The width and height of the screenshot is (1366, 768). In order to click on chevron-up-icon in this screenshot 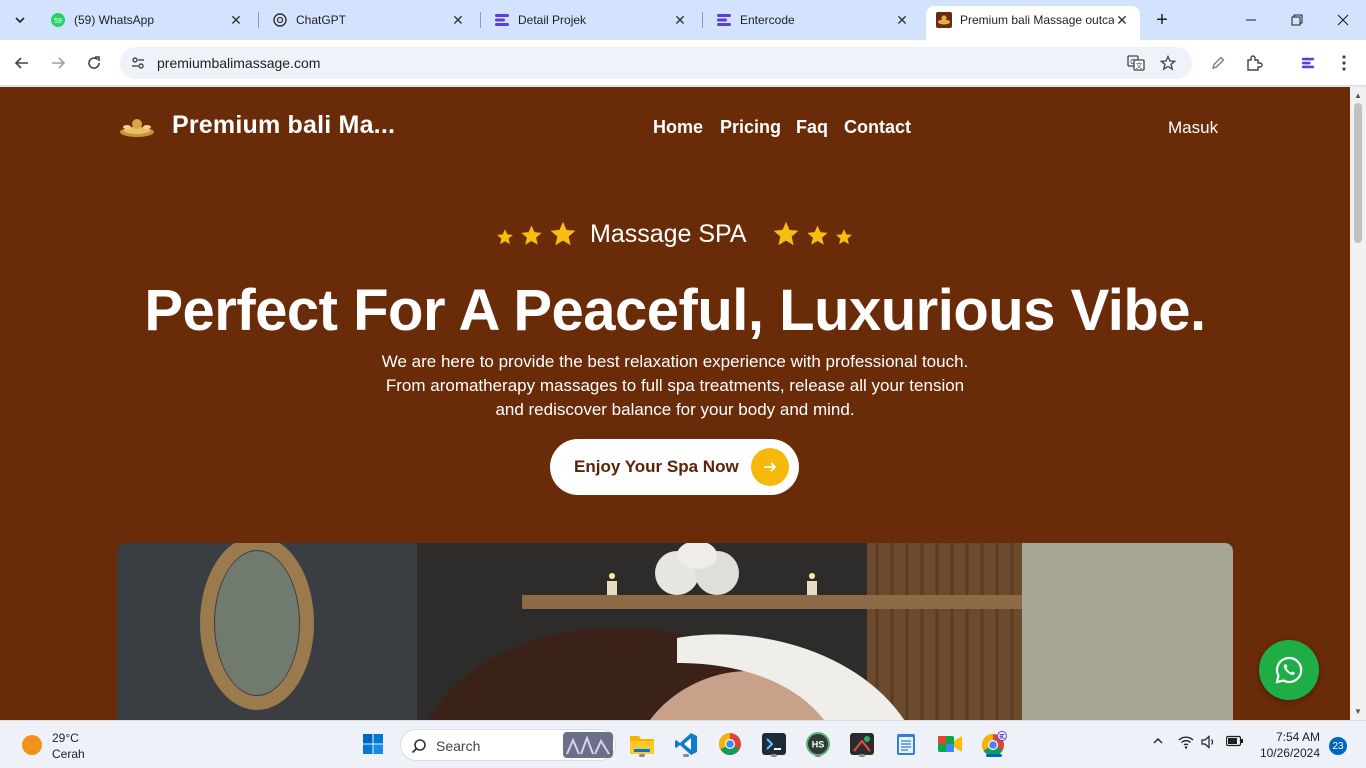, I will do `click(1158, 741)`.